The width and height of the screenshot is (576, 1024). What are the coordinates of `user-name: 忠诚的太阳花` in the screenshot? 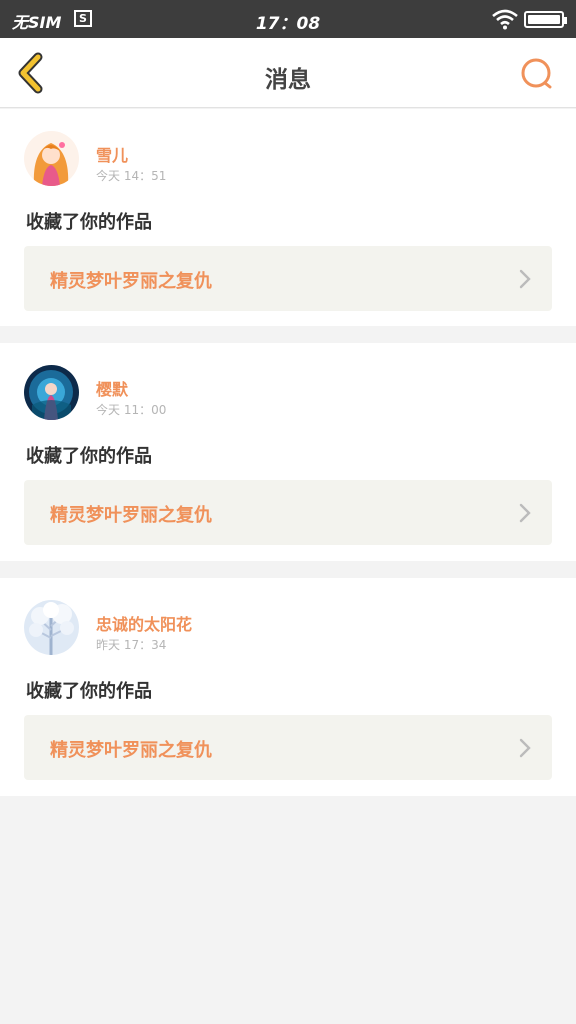 It's located at (144, 623).